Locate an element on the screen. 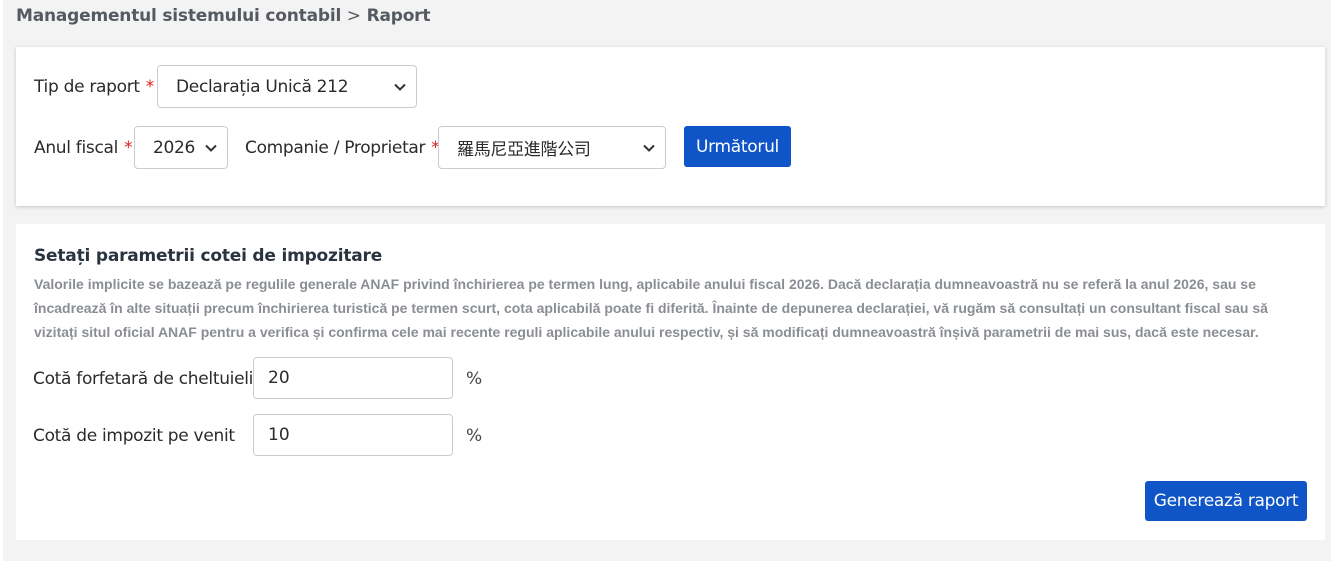 The width and height of the screenshot is (1331, 561). report-type-select: Declarația Unică 212 is located at coordinates (287, 86).